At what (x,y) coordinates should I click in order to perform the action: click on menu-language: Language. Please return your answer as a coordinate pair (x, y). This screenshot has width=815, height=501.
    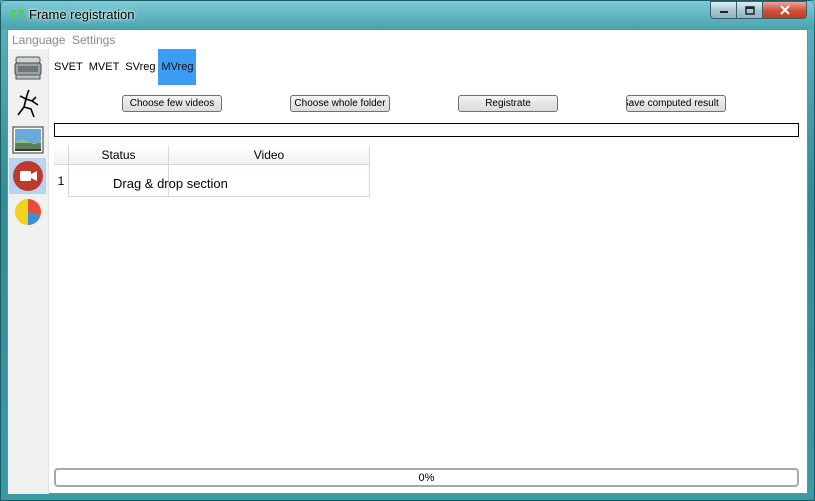
    Looking at the image, I should click on (38, 40).